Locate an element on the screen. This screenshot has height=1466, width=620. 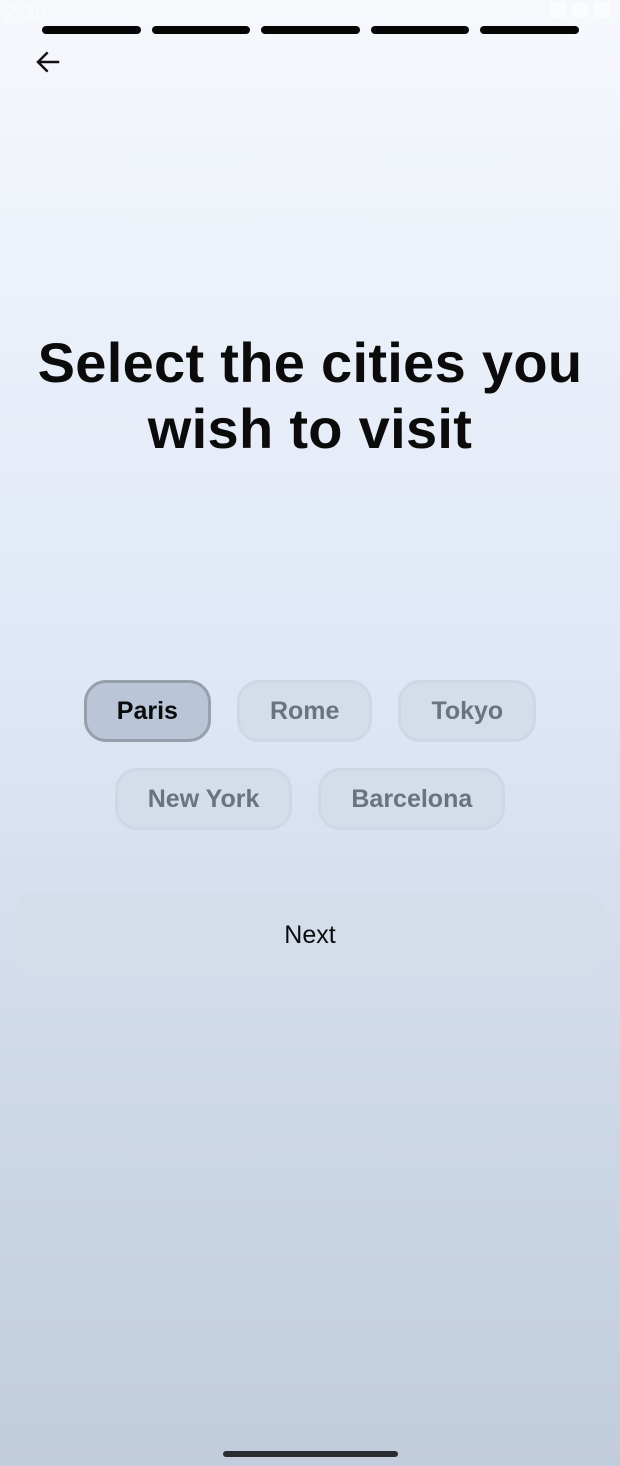
page-title: Select the cities you wish to visit is located at coordinates (310, 395).